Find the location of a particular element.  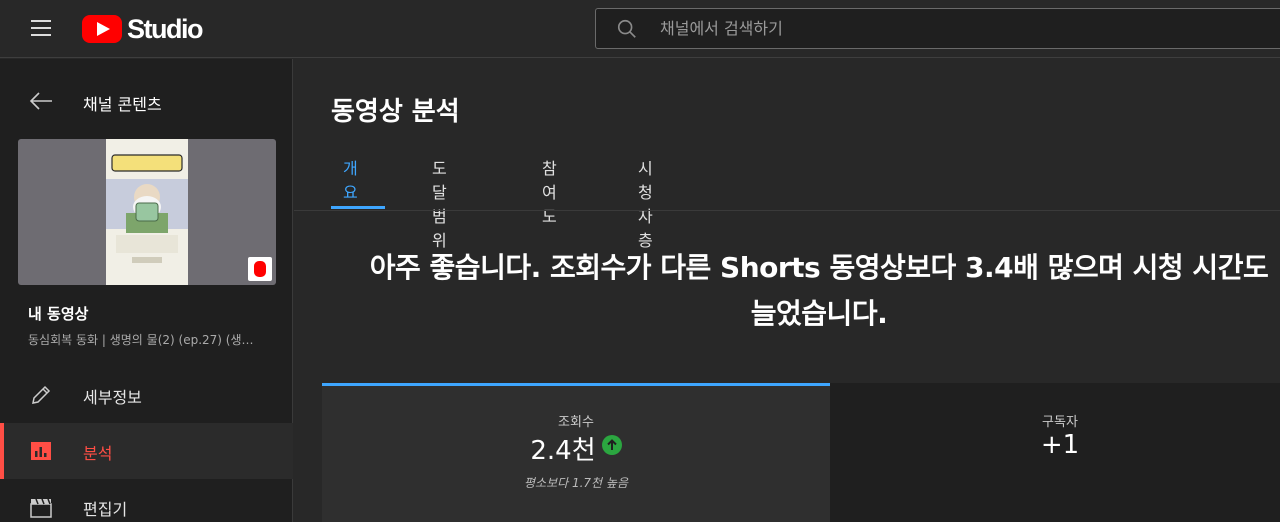

tab-label: 참여도 is located at coordinates (549, 192).